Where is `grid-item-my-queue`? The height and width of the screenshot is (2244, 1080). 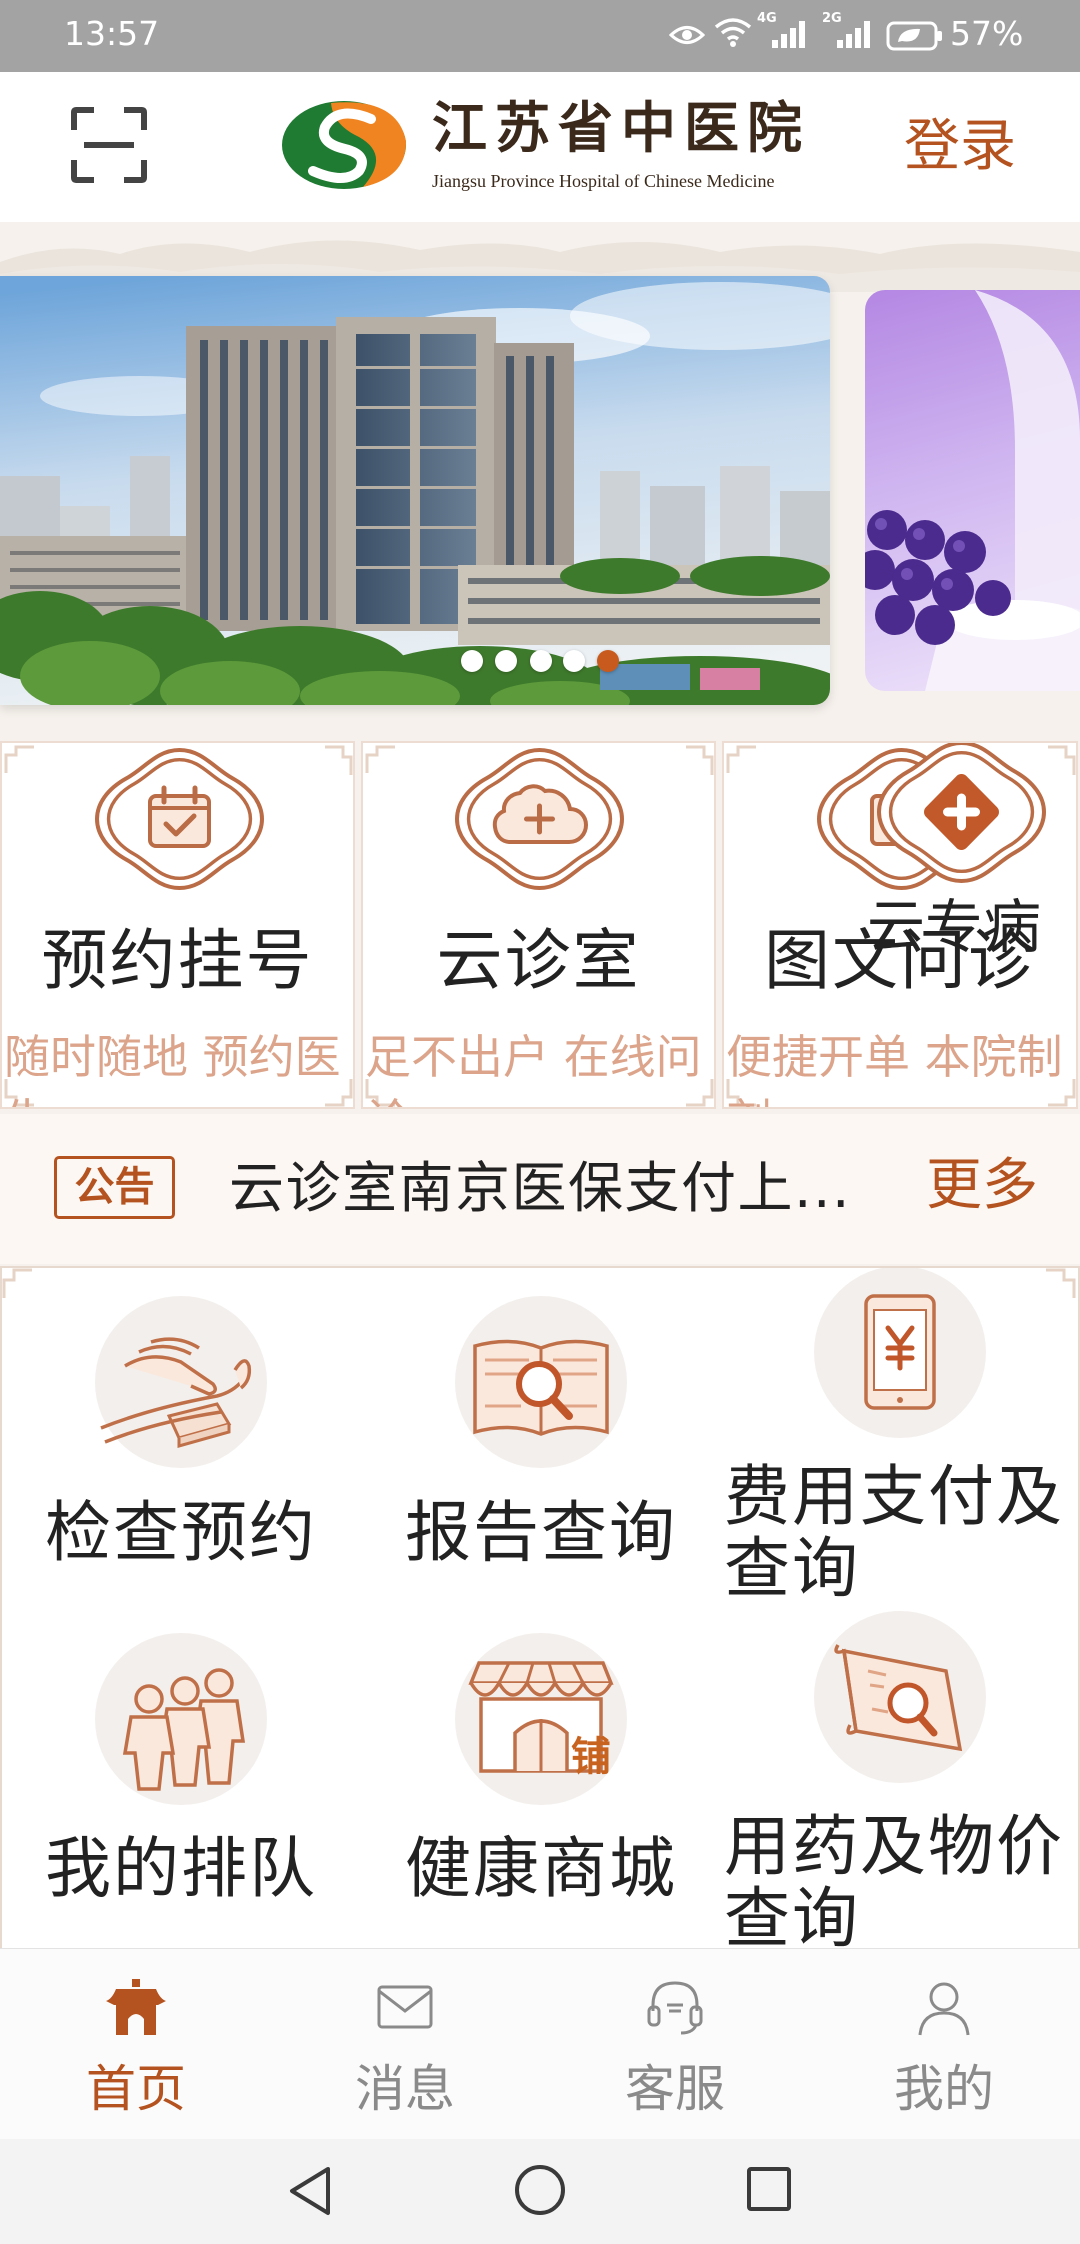
grid-item-my-queue is located at coordinates (181, 1719).